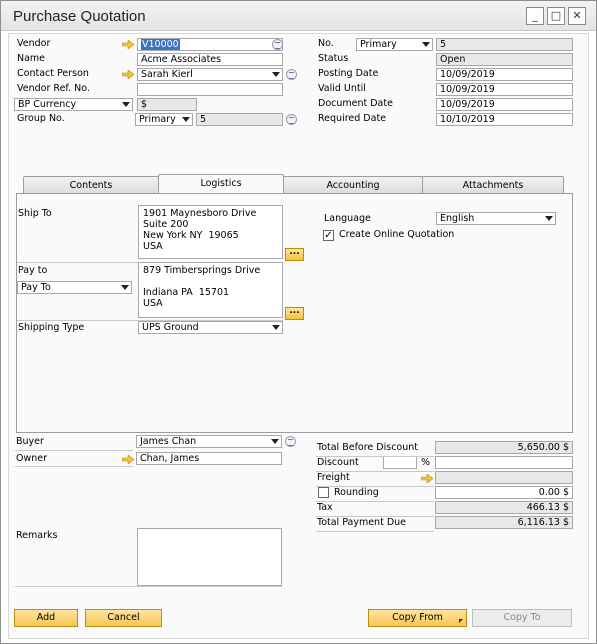 Image resolution: width=597 pixels, height=644 pixels. I want to click on valid-until-field: 10/09/2019, so click(504, 89).